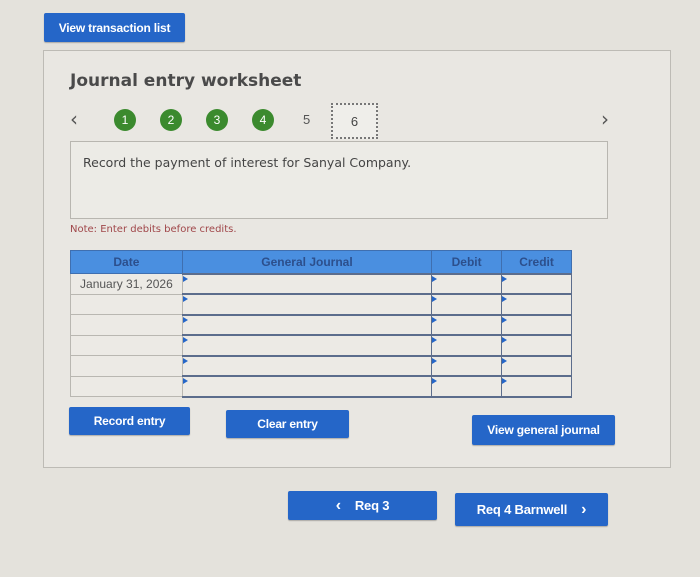 Image resolution: width=700 pixels, height=577 pixels. I want to click on header-general-journal: General Journal, so click(307, 262).